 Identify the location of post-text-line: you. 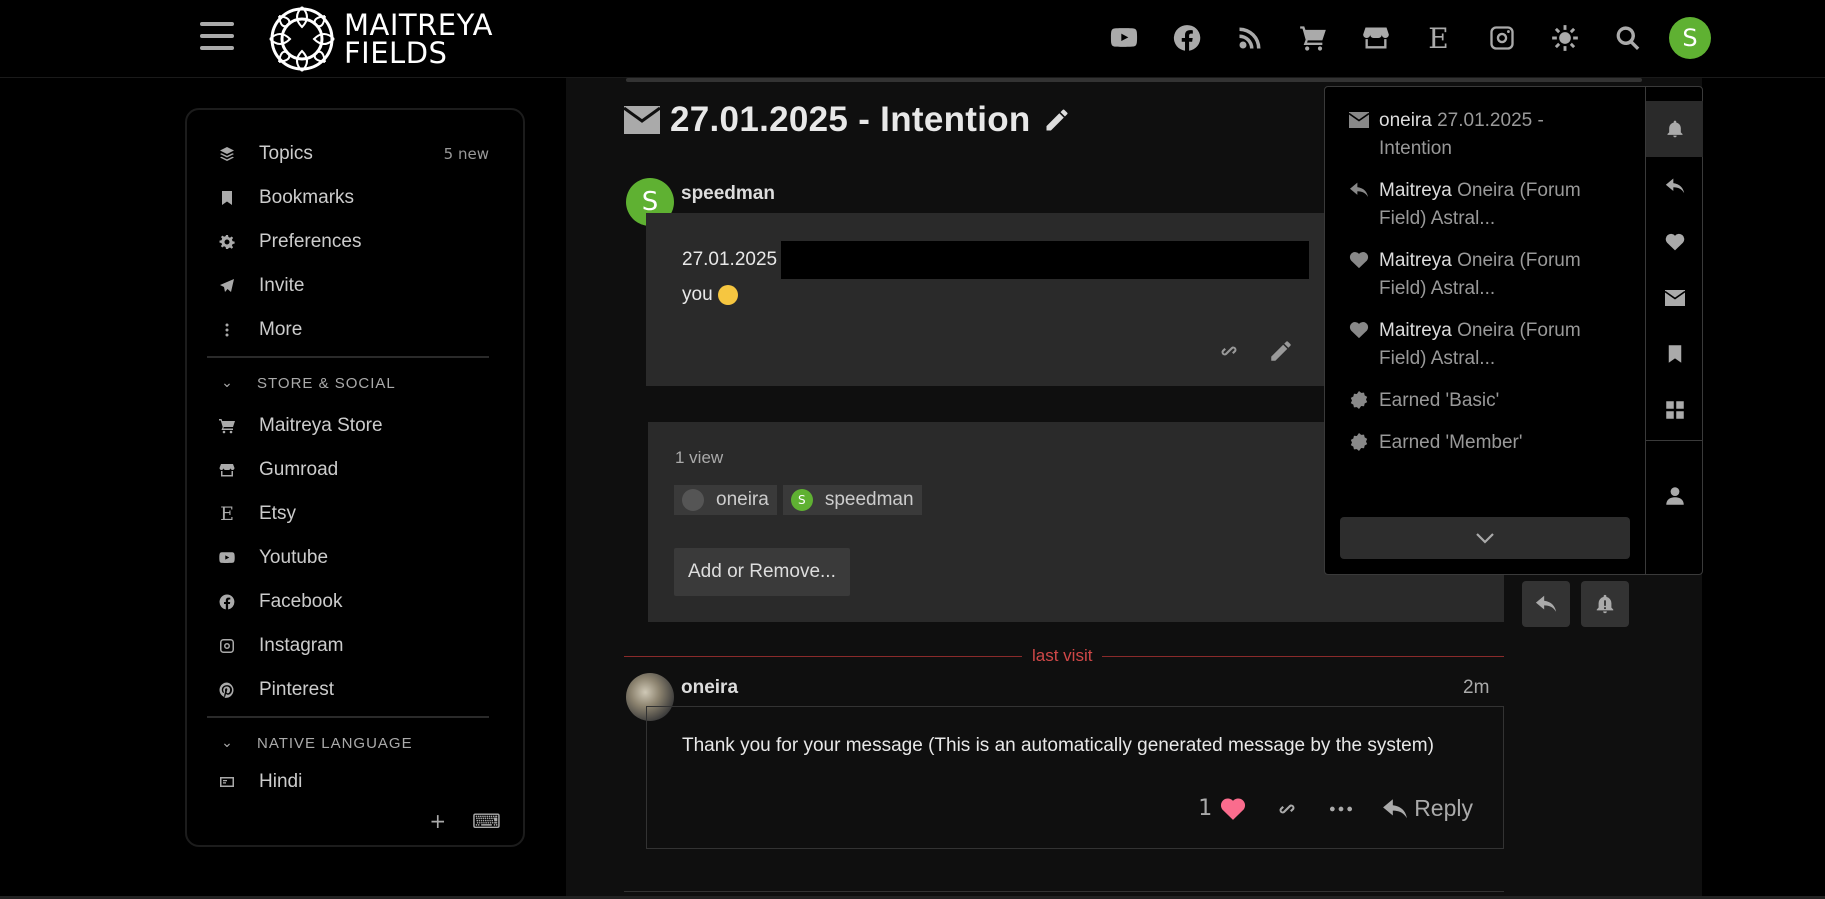
(697, 294).